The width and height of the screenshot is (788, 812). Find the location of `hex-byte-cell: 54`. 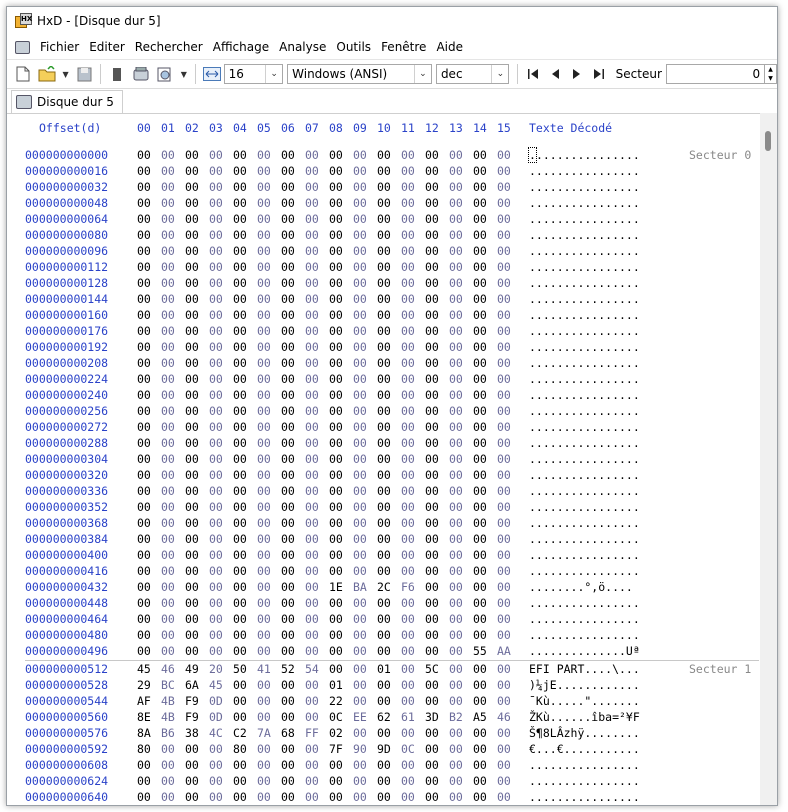

hex-byte-cell: 54 is located at coordinates (312, 669).